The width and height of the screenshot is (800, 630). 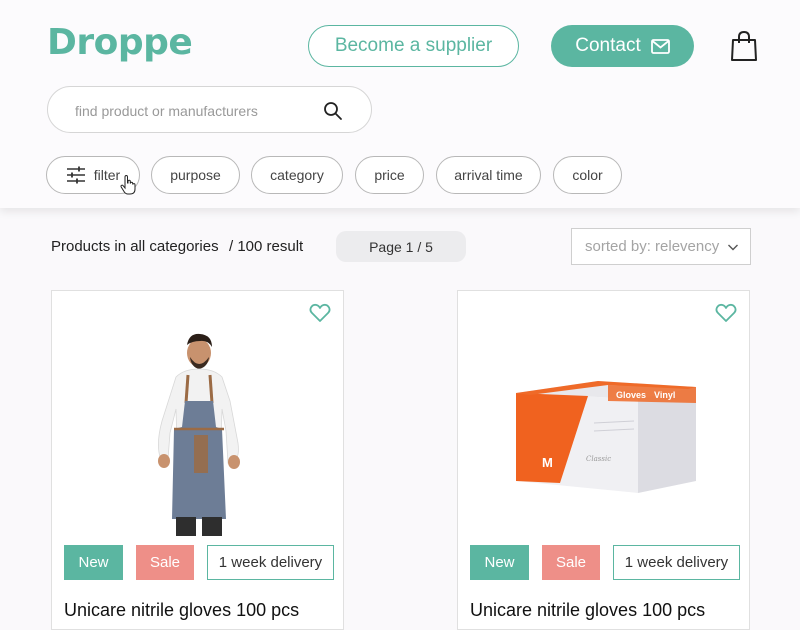 I want to click on search-box, so click(x=209, y=109).